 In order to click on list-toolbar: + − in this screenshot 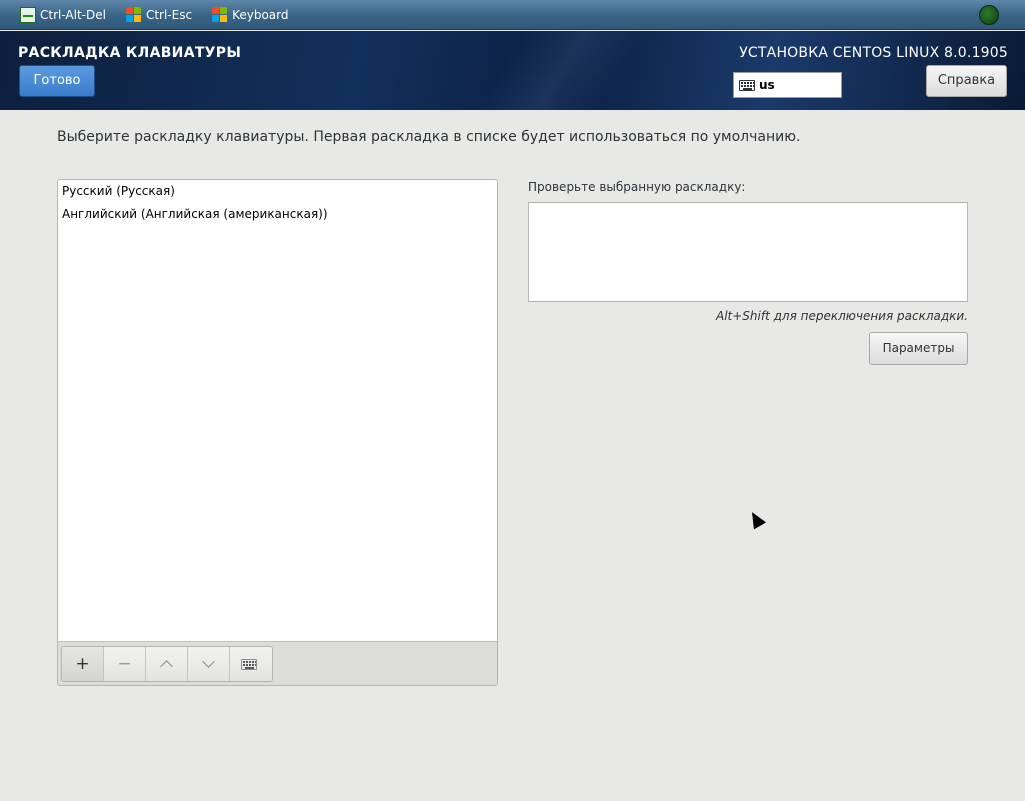, I will do `click(277, 663)`.